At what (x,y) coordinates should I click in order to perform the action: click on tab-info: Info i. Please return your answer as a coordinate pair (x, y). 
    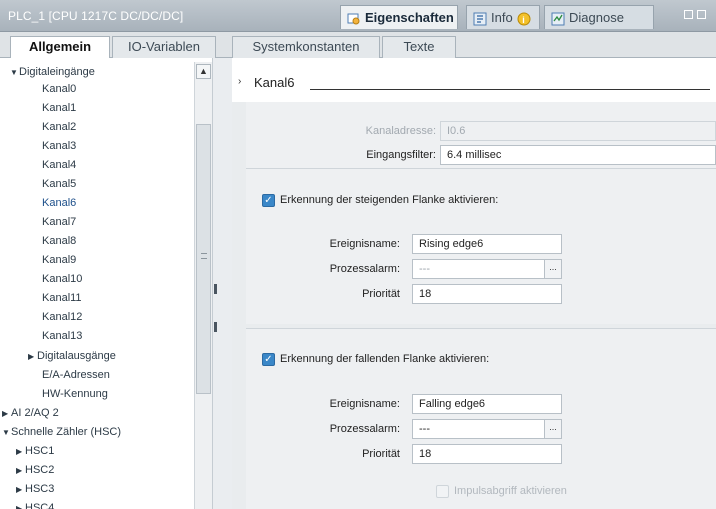
    Looking at the image, I should click on (503, 17).